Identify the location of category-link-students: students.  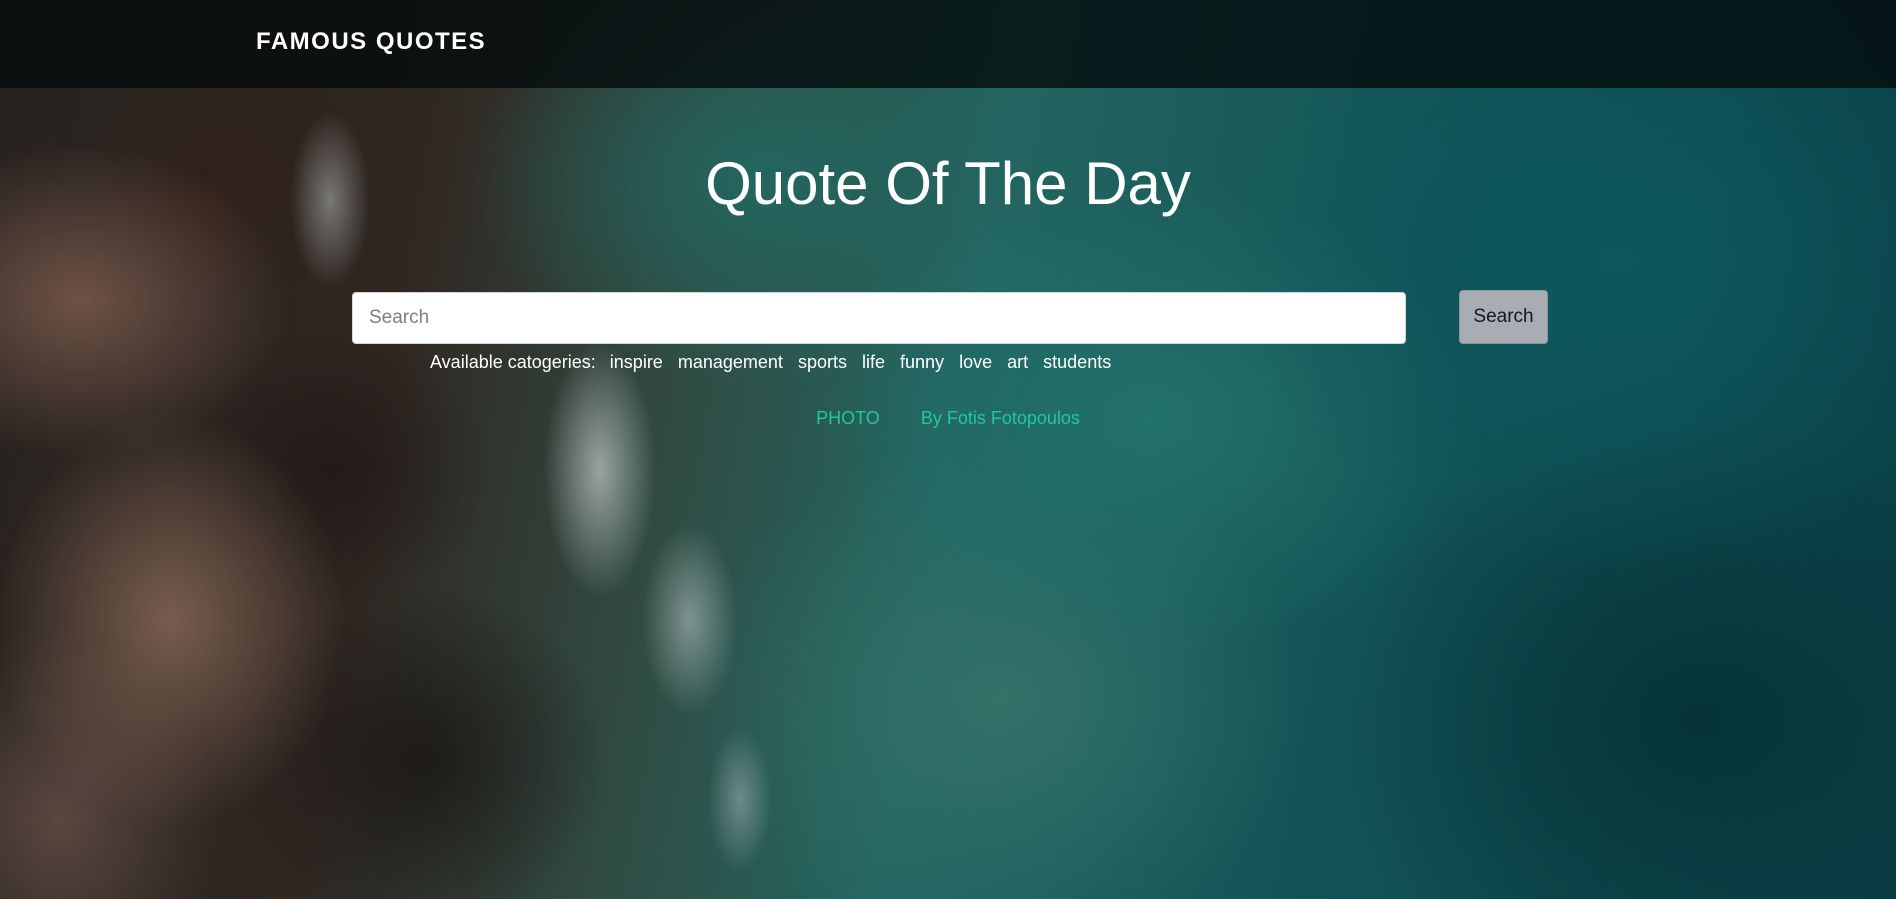
(1077, 362).